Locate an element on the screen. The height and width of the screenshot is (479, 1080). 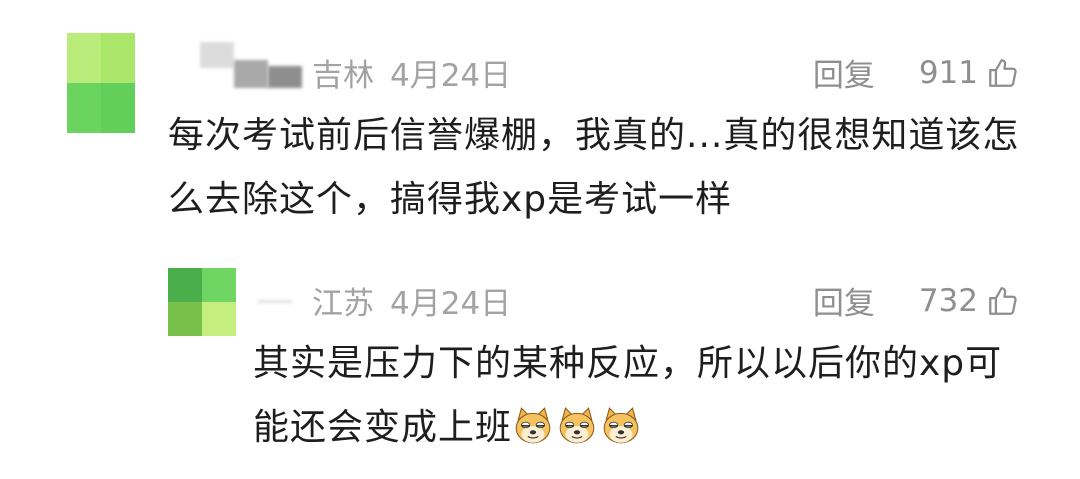
location: 吉林 is located at coordinates (343, 76).